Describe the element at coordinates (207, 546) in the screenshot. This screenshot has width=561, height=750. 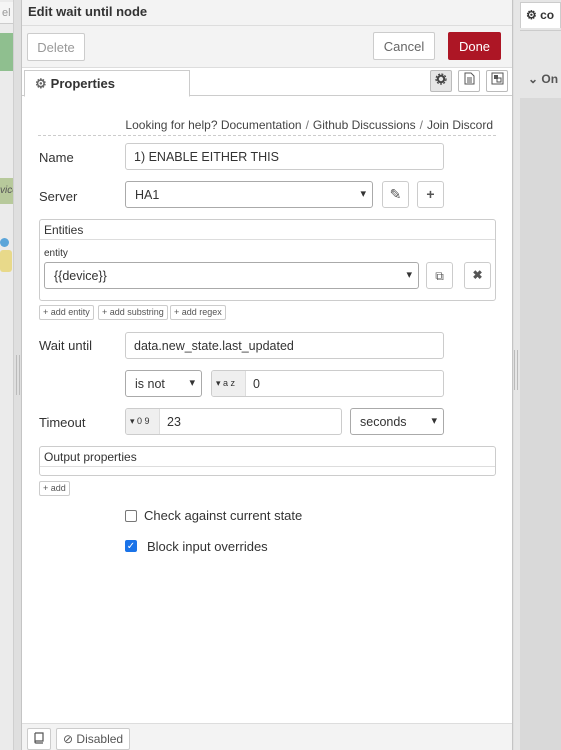
I see `block-input-overrides-label: Block input overrides` at that location.